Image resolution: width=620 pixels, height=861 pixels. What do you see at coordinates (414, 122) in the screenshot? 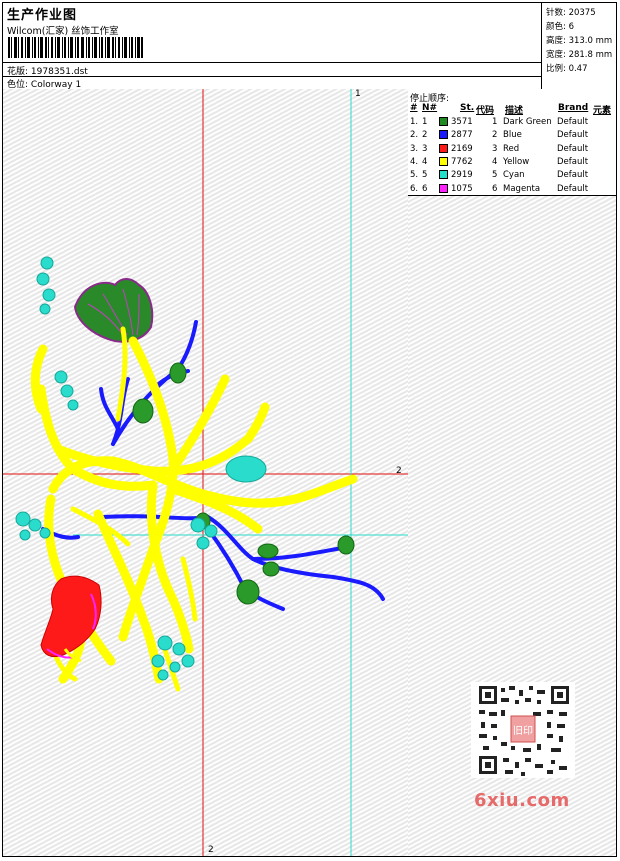
I see `row-index: 1.` at bounding box center [414, 122].